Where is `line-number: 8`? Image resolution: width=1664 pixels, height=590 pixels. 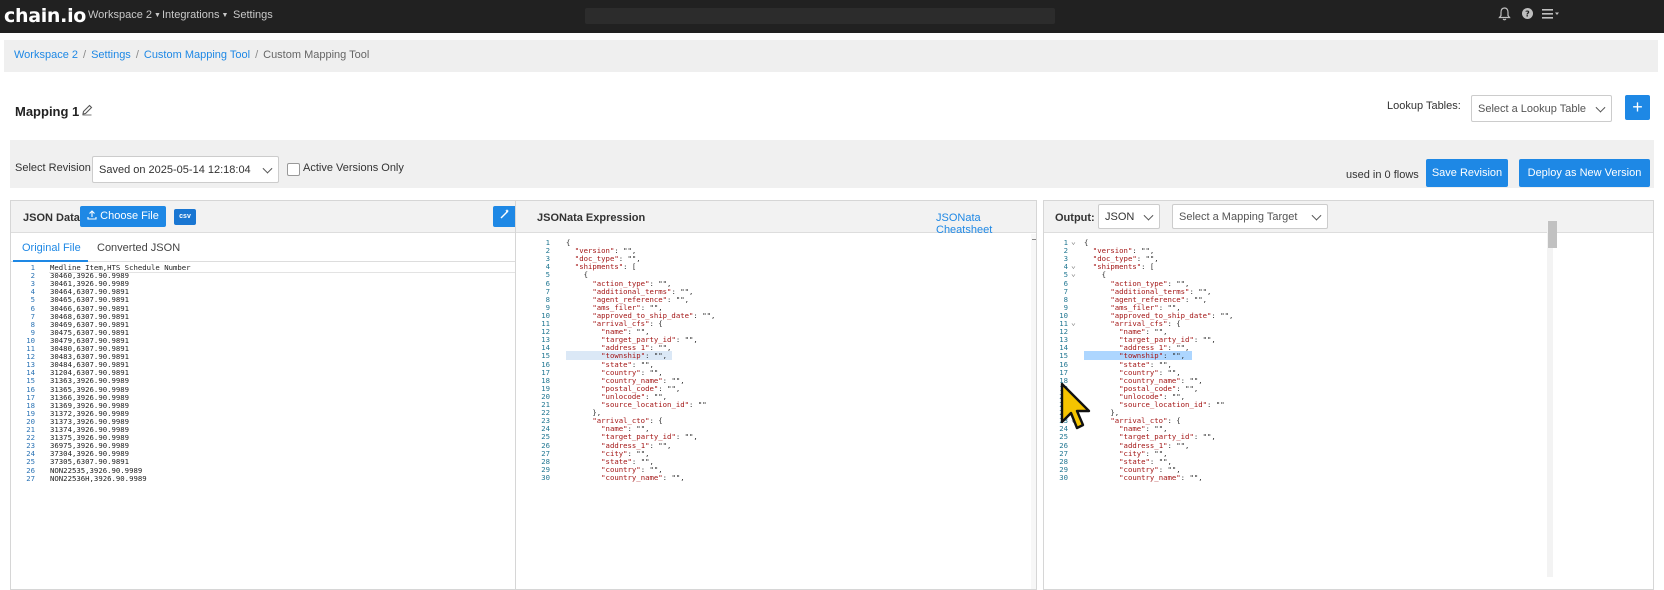 line-number: 8 is located at coordinates (547, 299).